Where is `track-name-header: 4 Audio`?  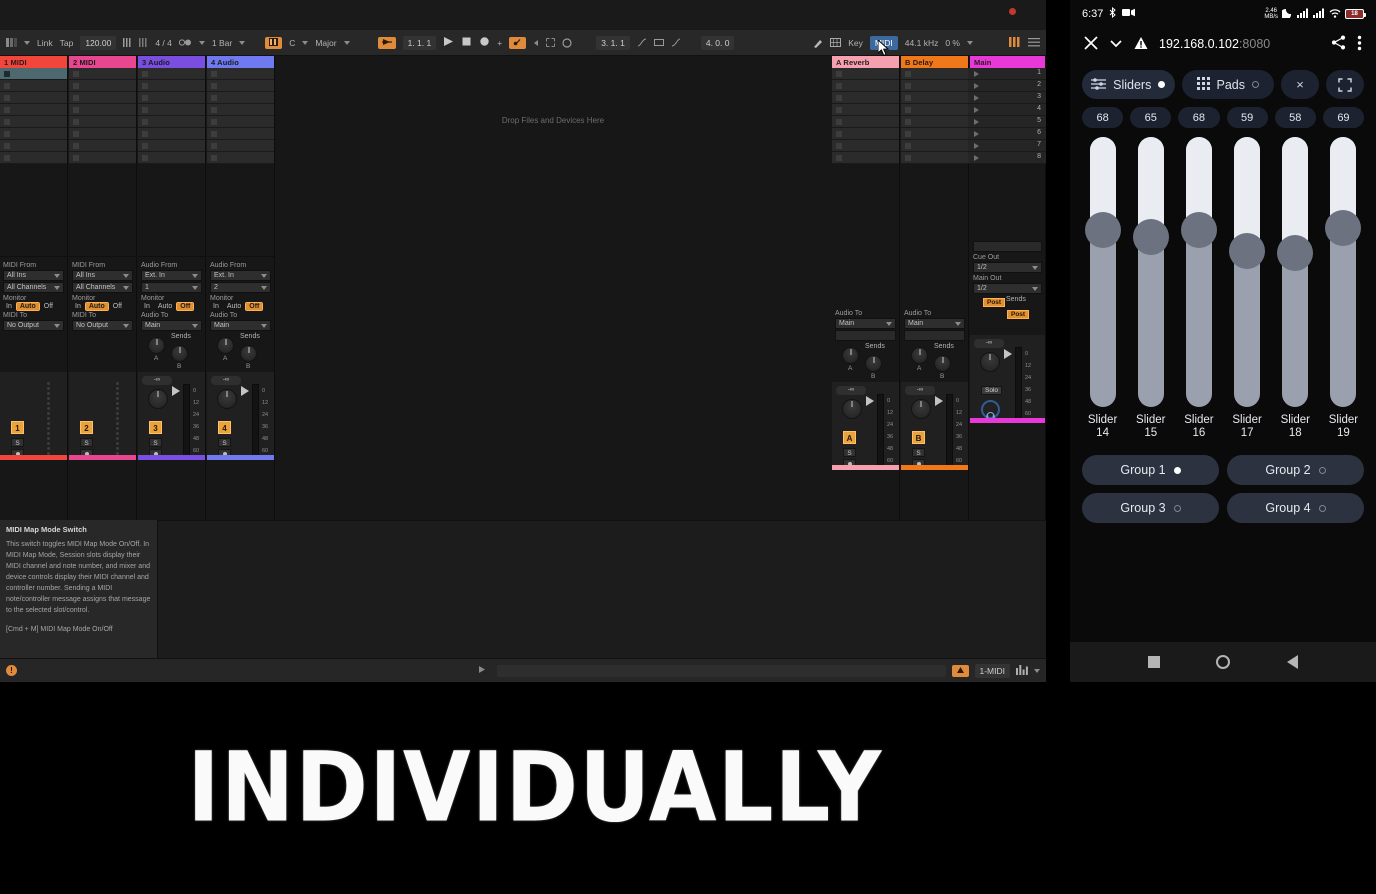 track-name-header: 4 Audio is located at coordinates (240, 62).